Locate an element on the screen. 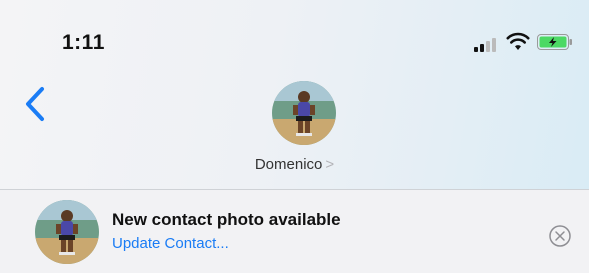 The width and height of the screenshot is (589, 273). banner-title: New contact photo available is located at coordinates (226, 219).